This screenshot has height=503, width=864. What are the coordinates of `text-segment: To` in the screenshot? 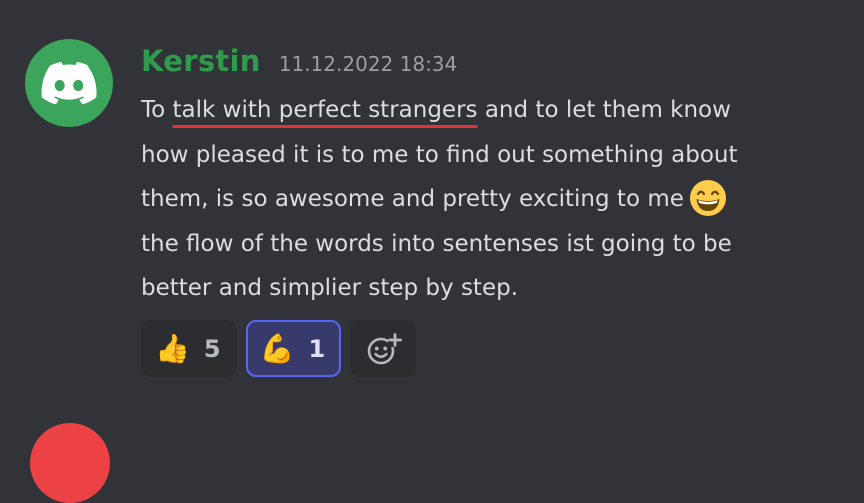 It's located at (157, 110).